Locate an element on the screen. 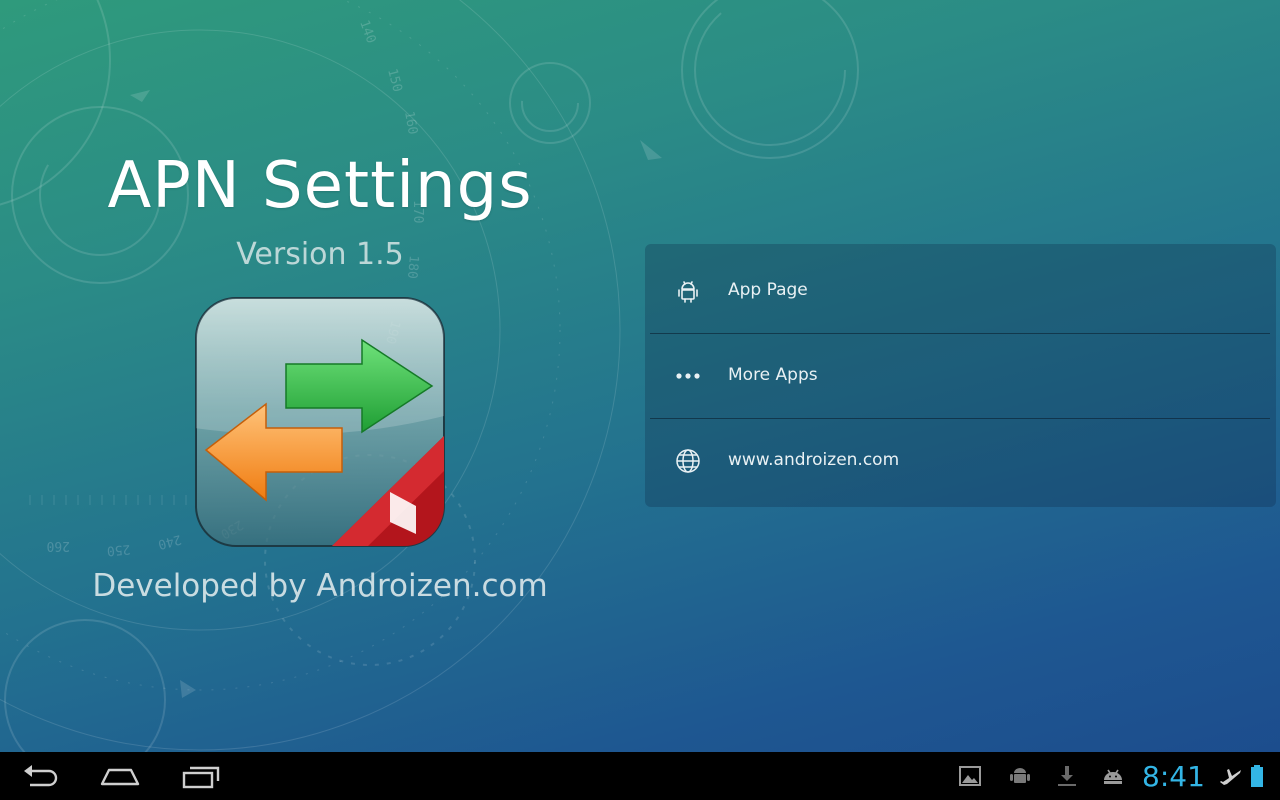  dial-number: 160 is located at coordinates (410, 123).